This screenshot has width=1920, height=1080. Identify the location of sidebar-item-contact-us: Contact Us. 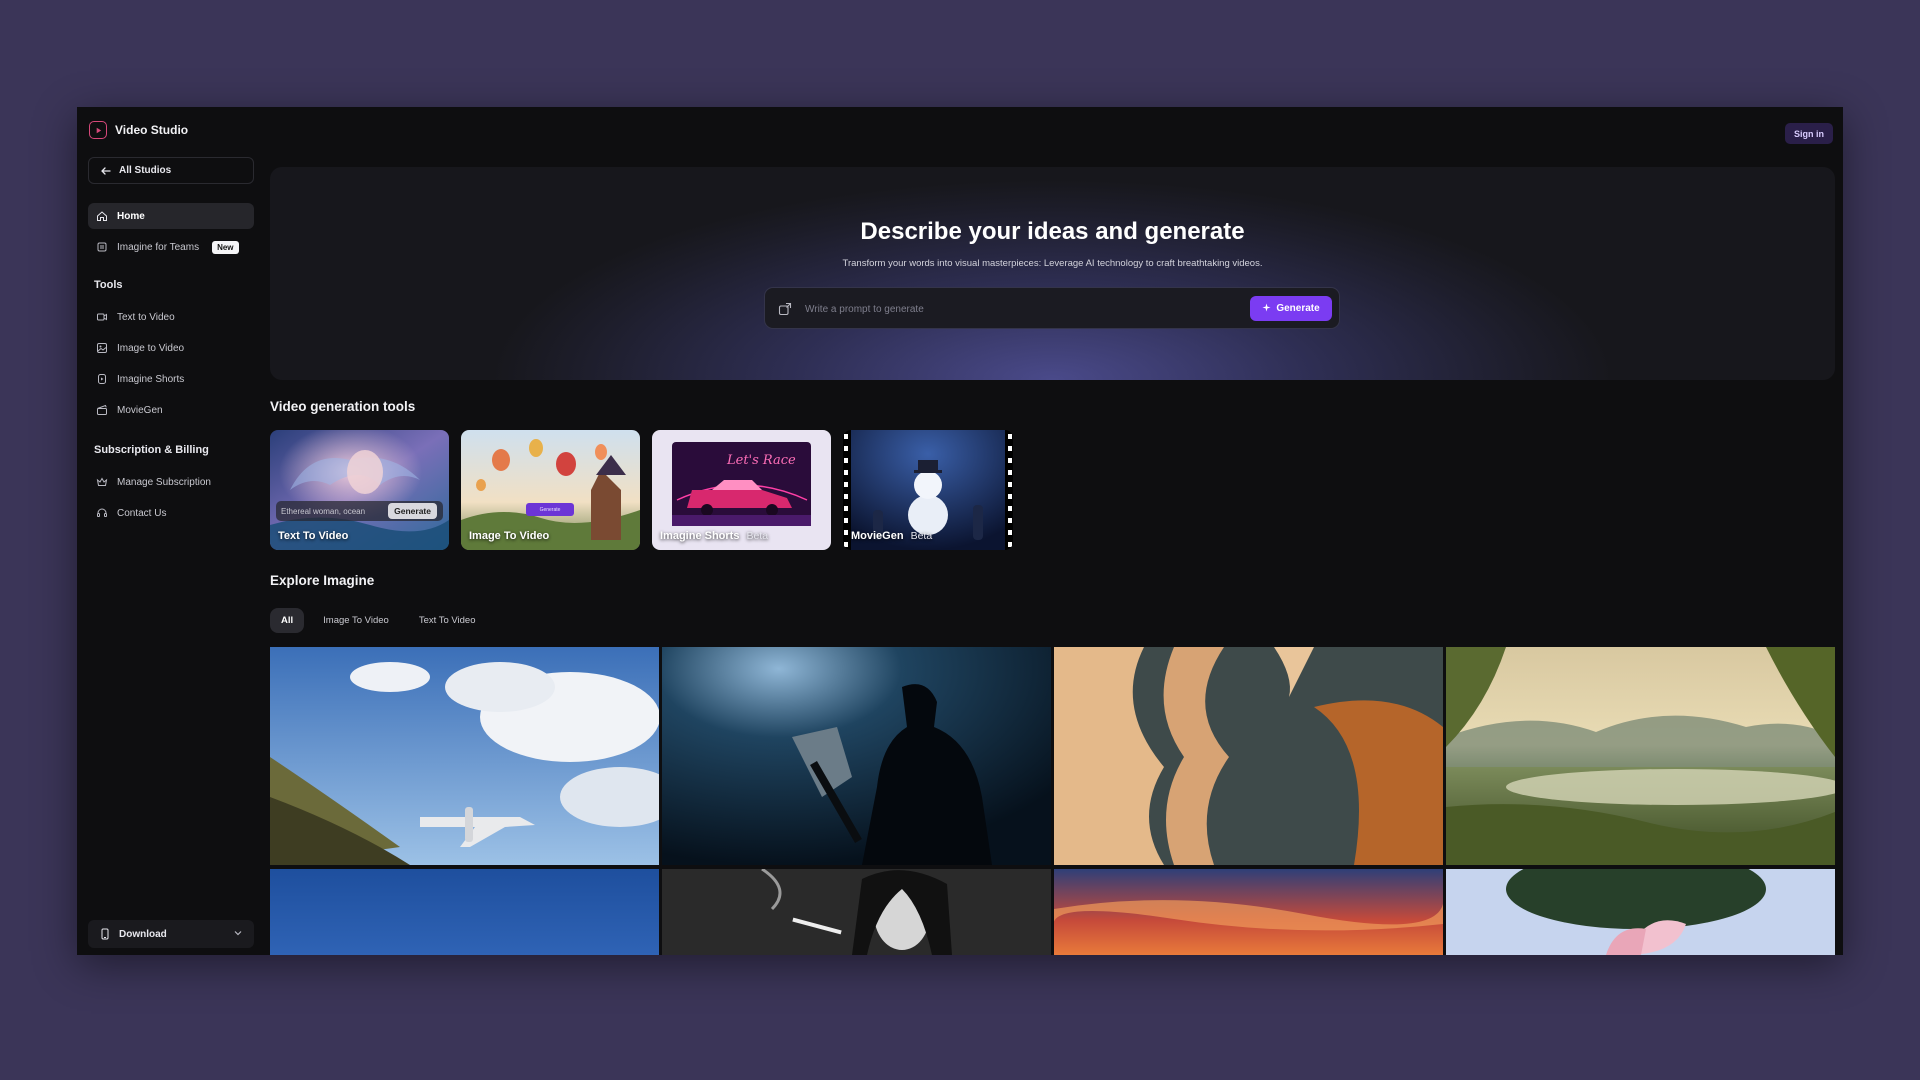
(171, 513).